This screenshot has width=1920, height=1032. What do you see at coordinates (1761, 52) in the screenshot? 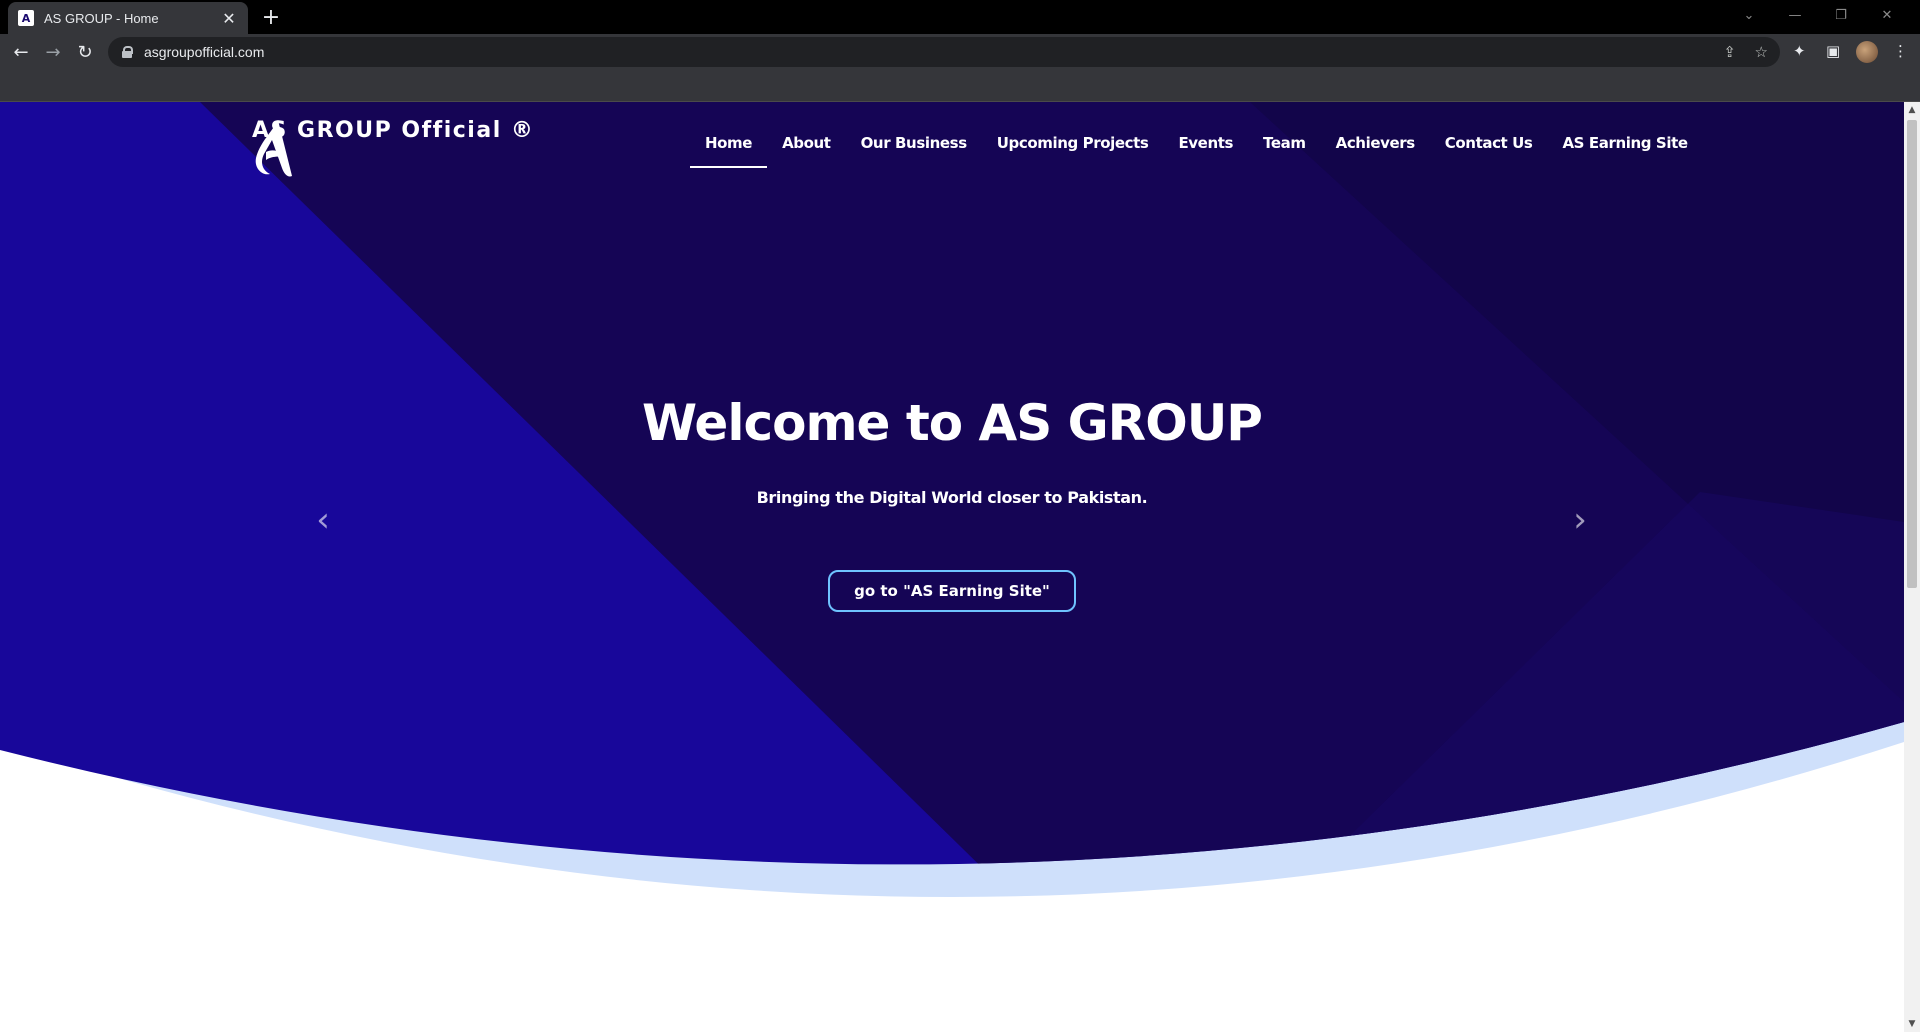
I see `star-icon: ☆` at bounding box center [1761, 52].